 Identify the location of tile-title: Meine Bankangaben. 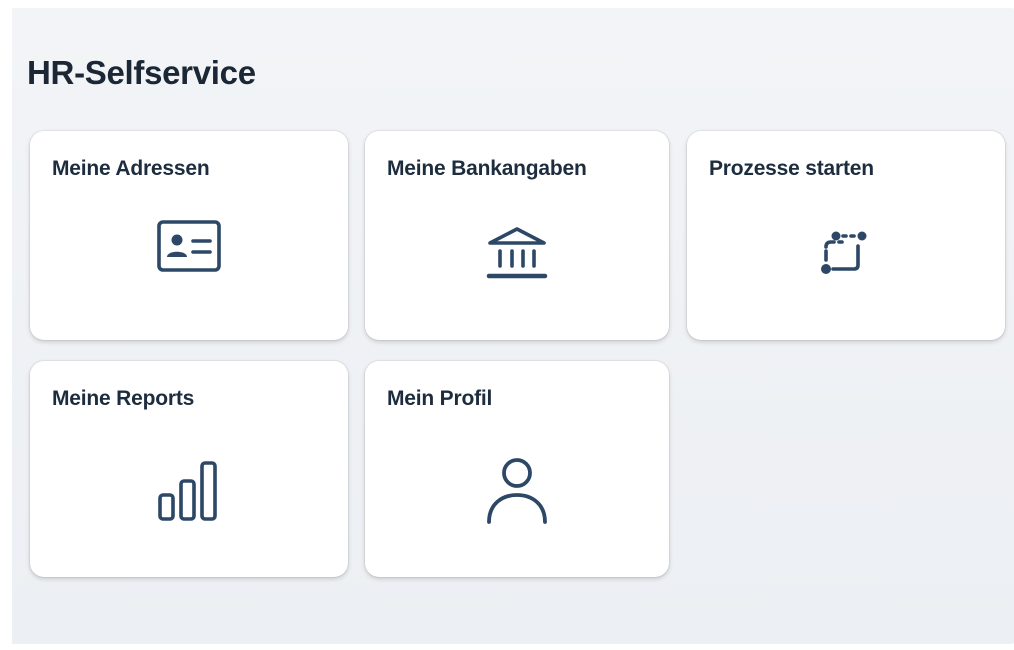
(487, 168).